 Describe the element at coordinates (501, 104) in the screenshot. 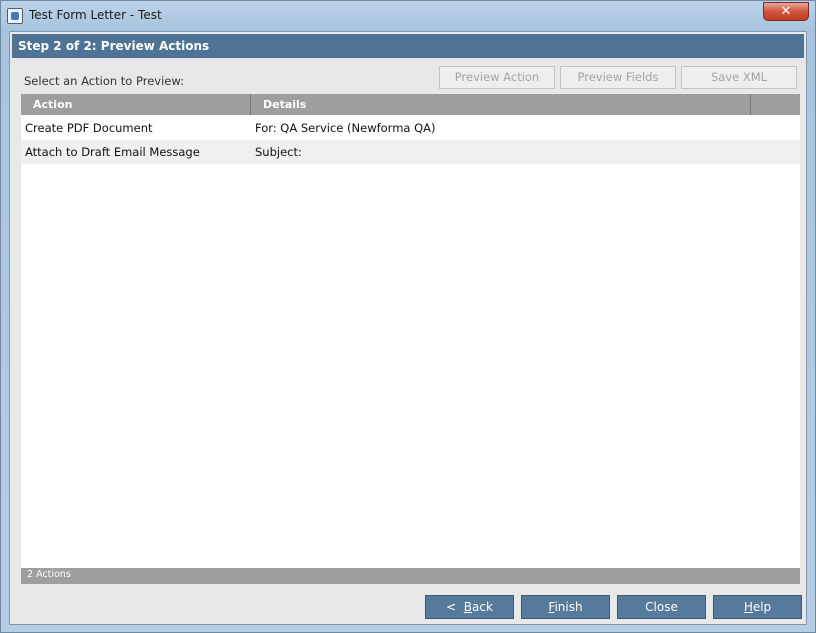

I see `column-header-details: Details` at that location.